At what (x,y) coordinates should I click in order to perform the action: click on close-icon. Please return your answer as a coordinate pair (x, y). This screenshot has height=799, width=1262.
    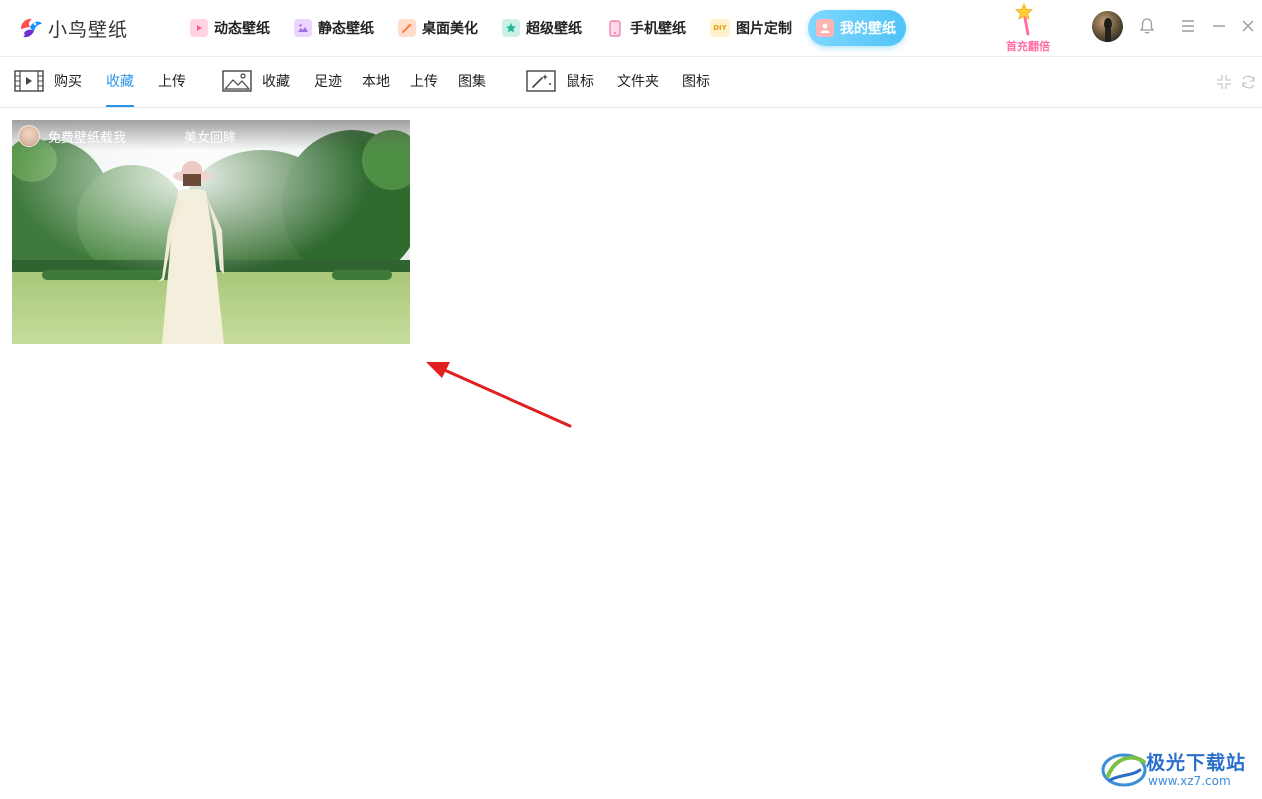
    Looking at the image, I should click on (1248, 26).